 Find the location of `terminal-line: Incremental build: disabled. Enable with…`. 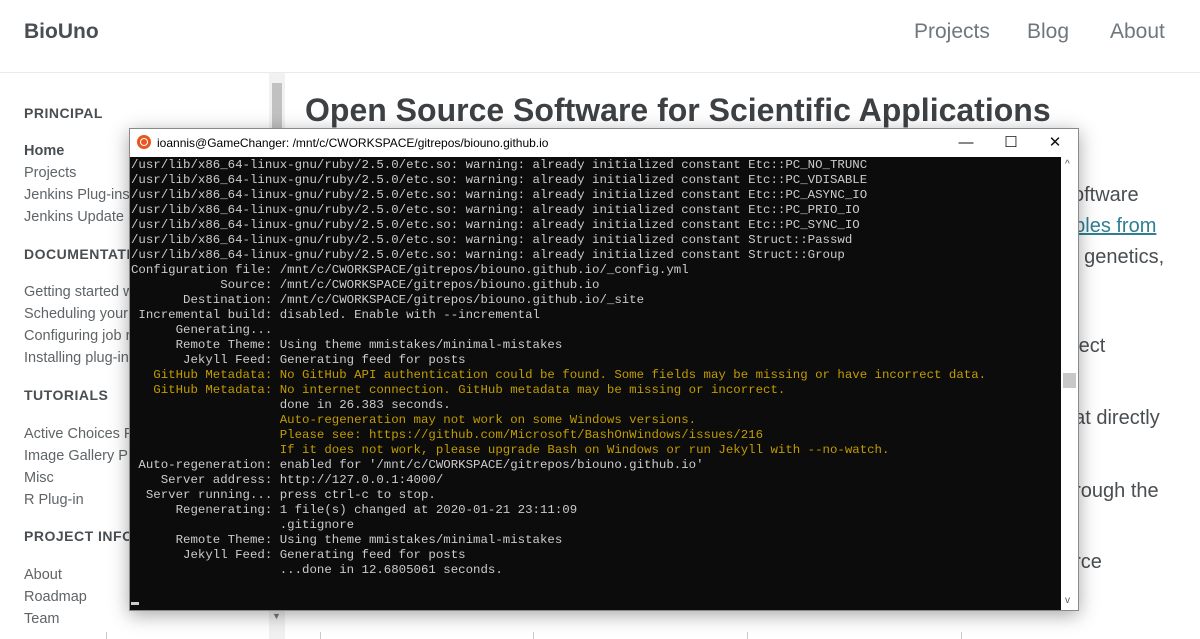

terminal-line: Incremental build: disabled. Enable with… is located at coordinates (335, 315).